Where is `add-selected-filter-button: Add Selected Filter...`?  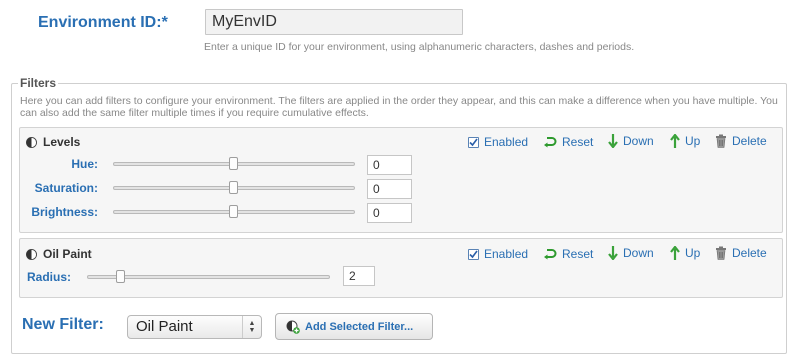 add-selected-filter-button: Add Selected Filter... is located at coordinates (354, 326).